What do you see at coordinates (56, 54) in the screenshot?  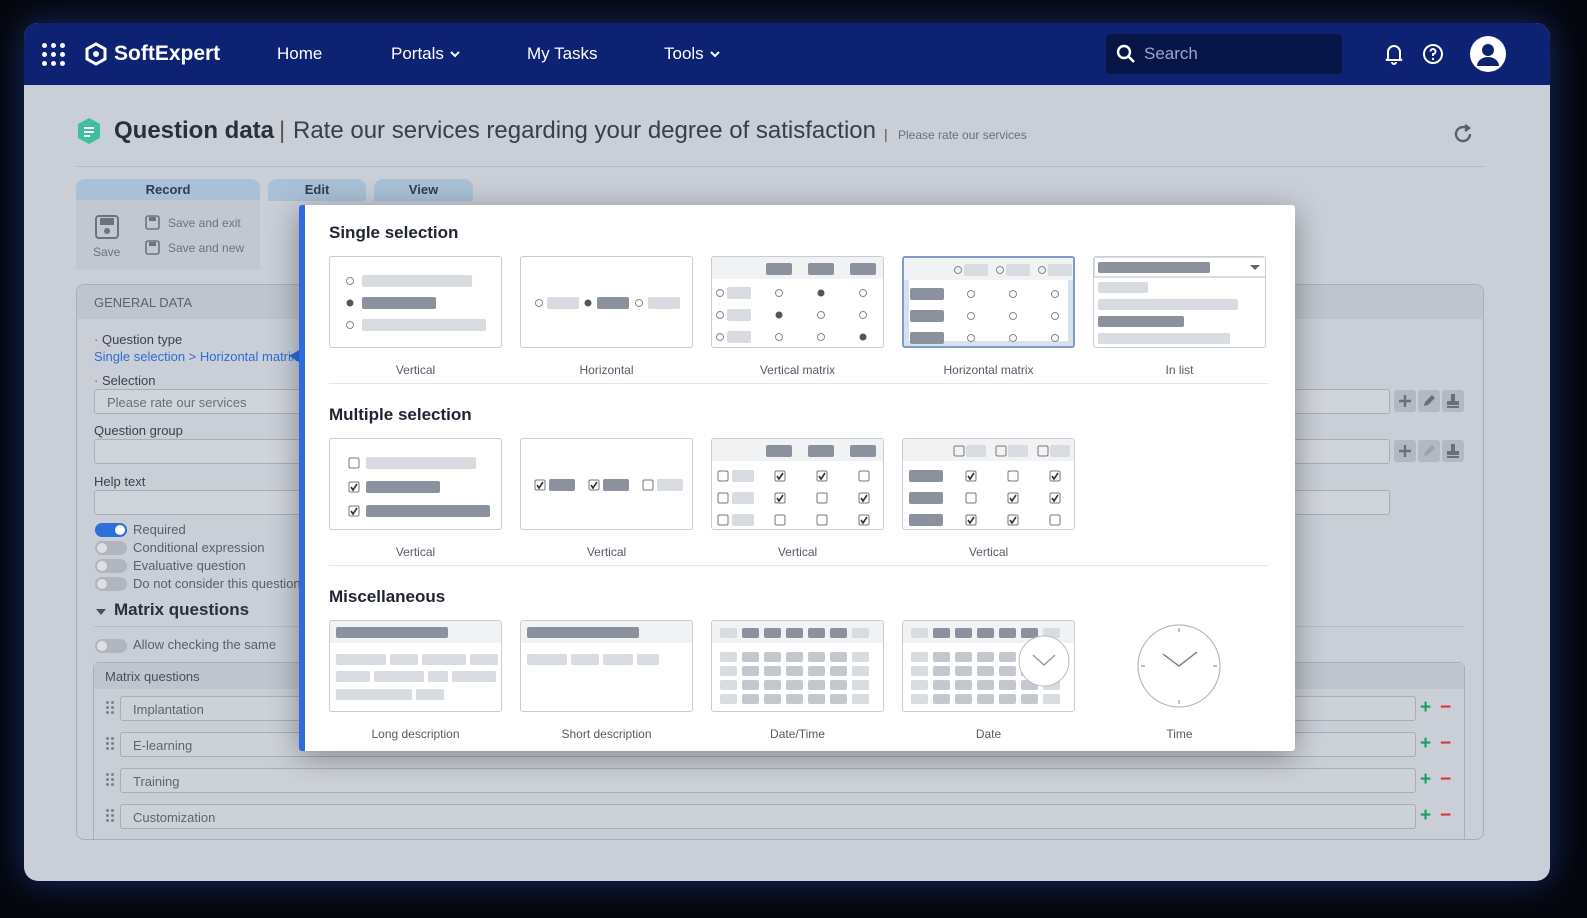 I see `apps-grid-icon` at bounding box center [56, 54].